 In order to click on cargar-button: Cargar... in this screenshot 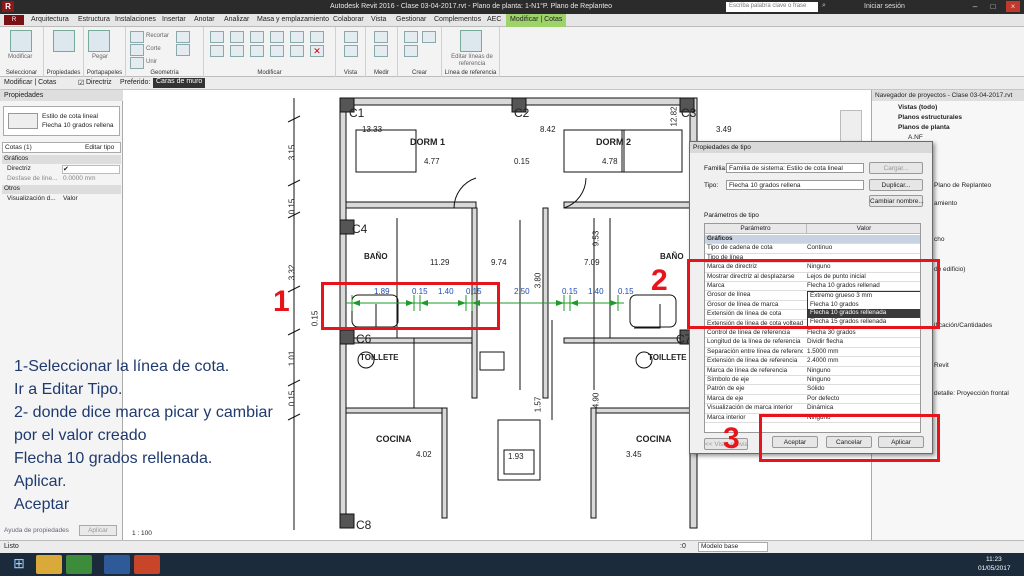, I will do `click(896, 168)`.